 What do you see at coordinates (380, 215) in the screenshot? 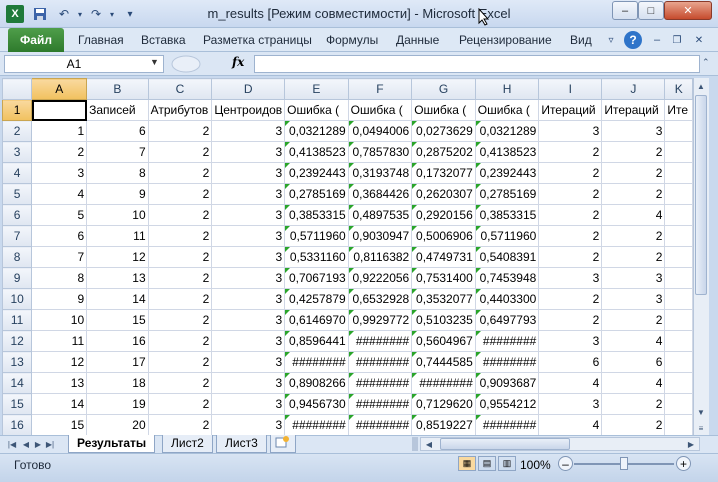
I see `cell: 0,4897535` at bounding box center [380, 215].